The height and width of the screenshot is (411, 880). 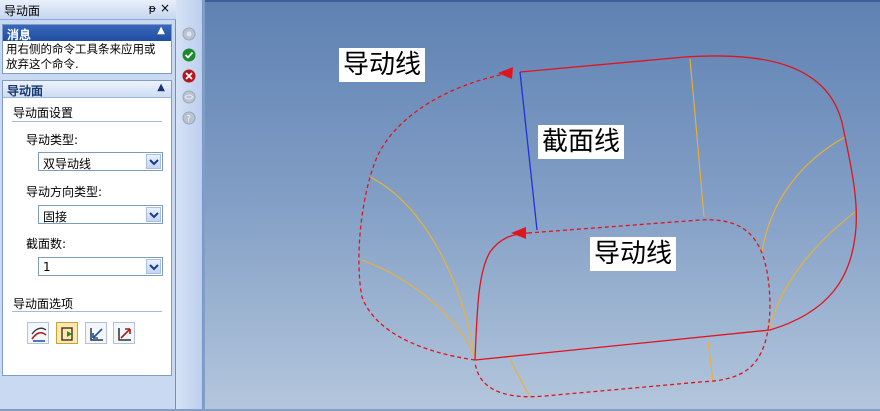 I want to click on sweep-surface-icon, so click(x=39, y=334).